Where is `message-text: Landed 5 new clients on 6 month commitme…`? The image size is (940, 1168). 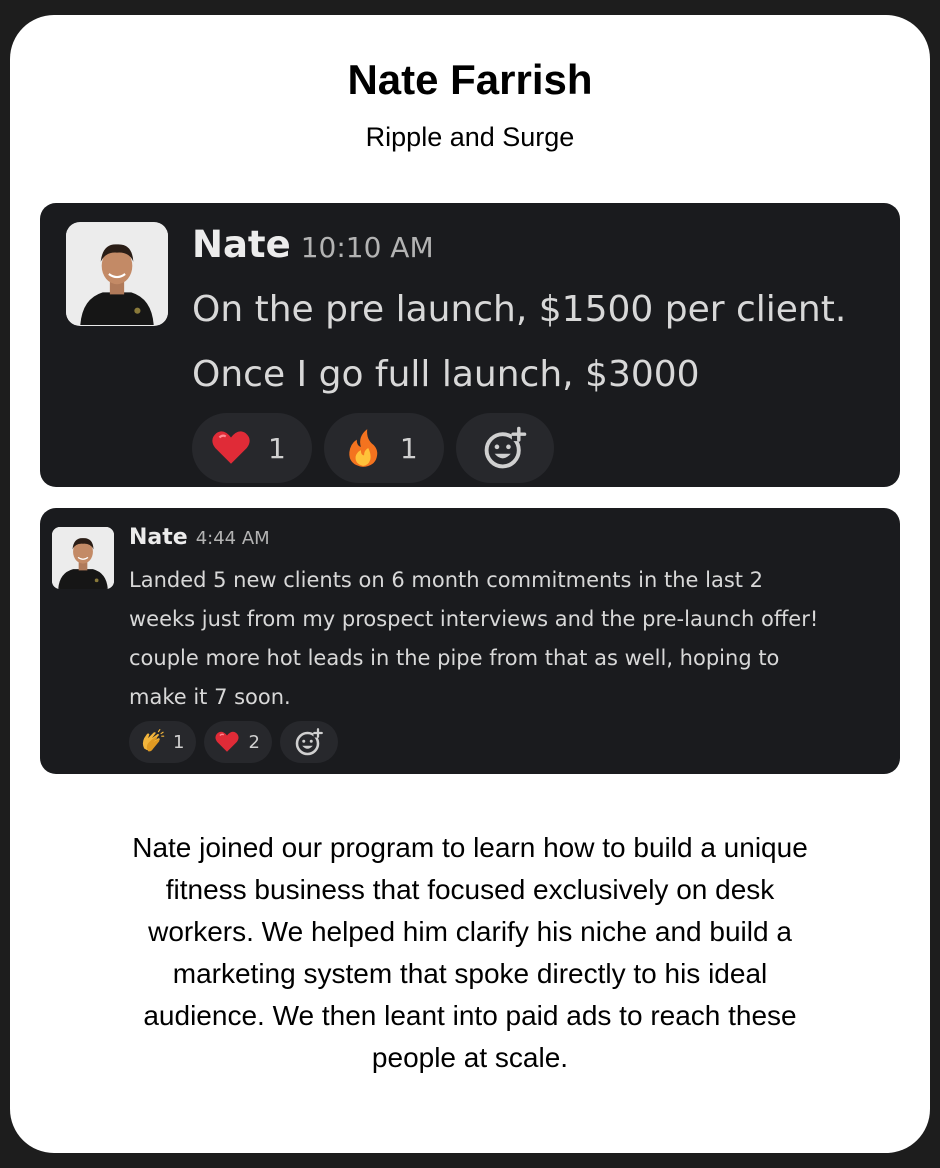 message-text: Landed 5 new clients on 6 month commitme… is located at coordinates (514, 639).